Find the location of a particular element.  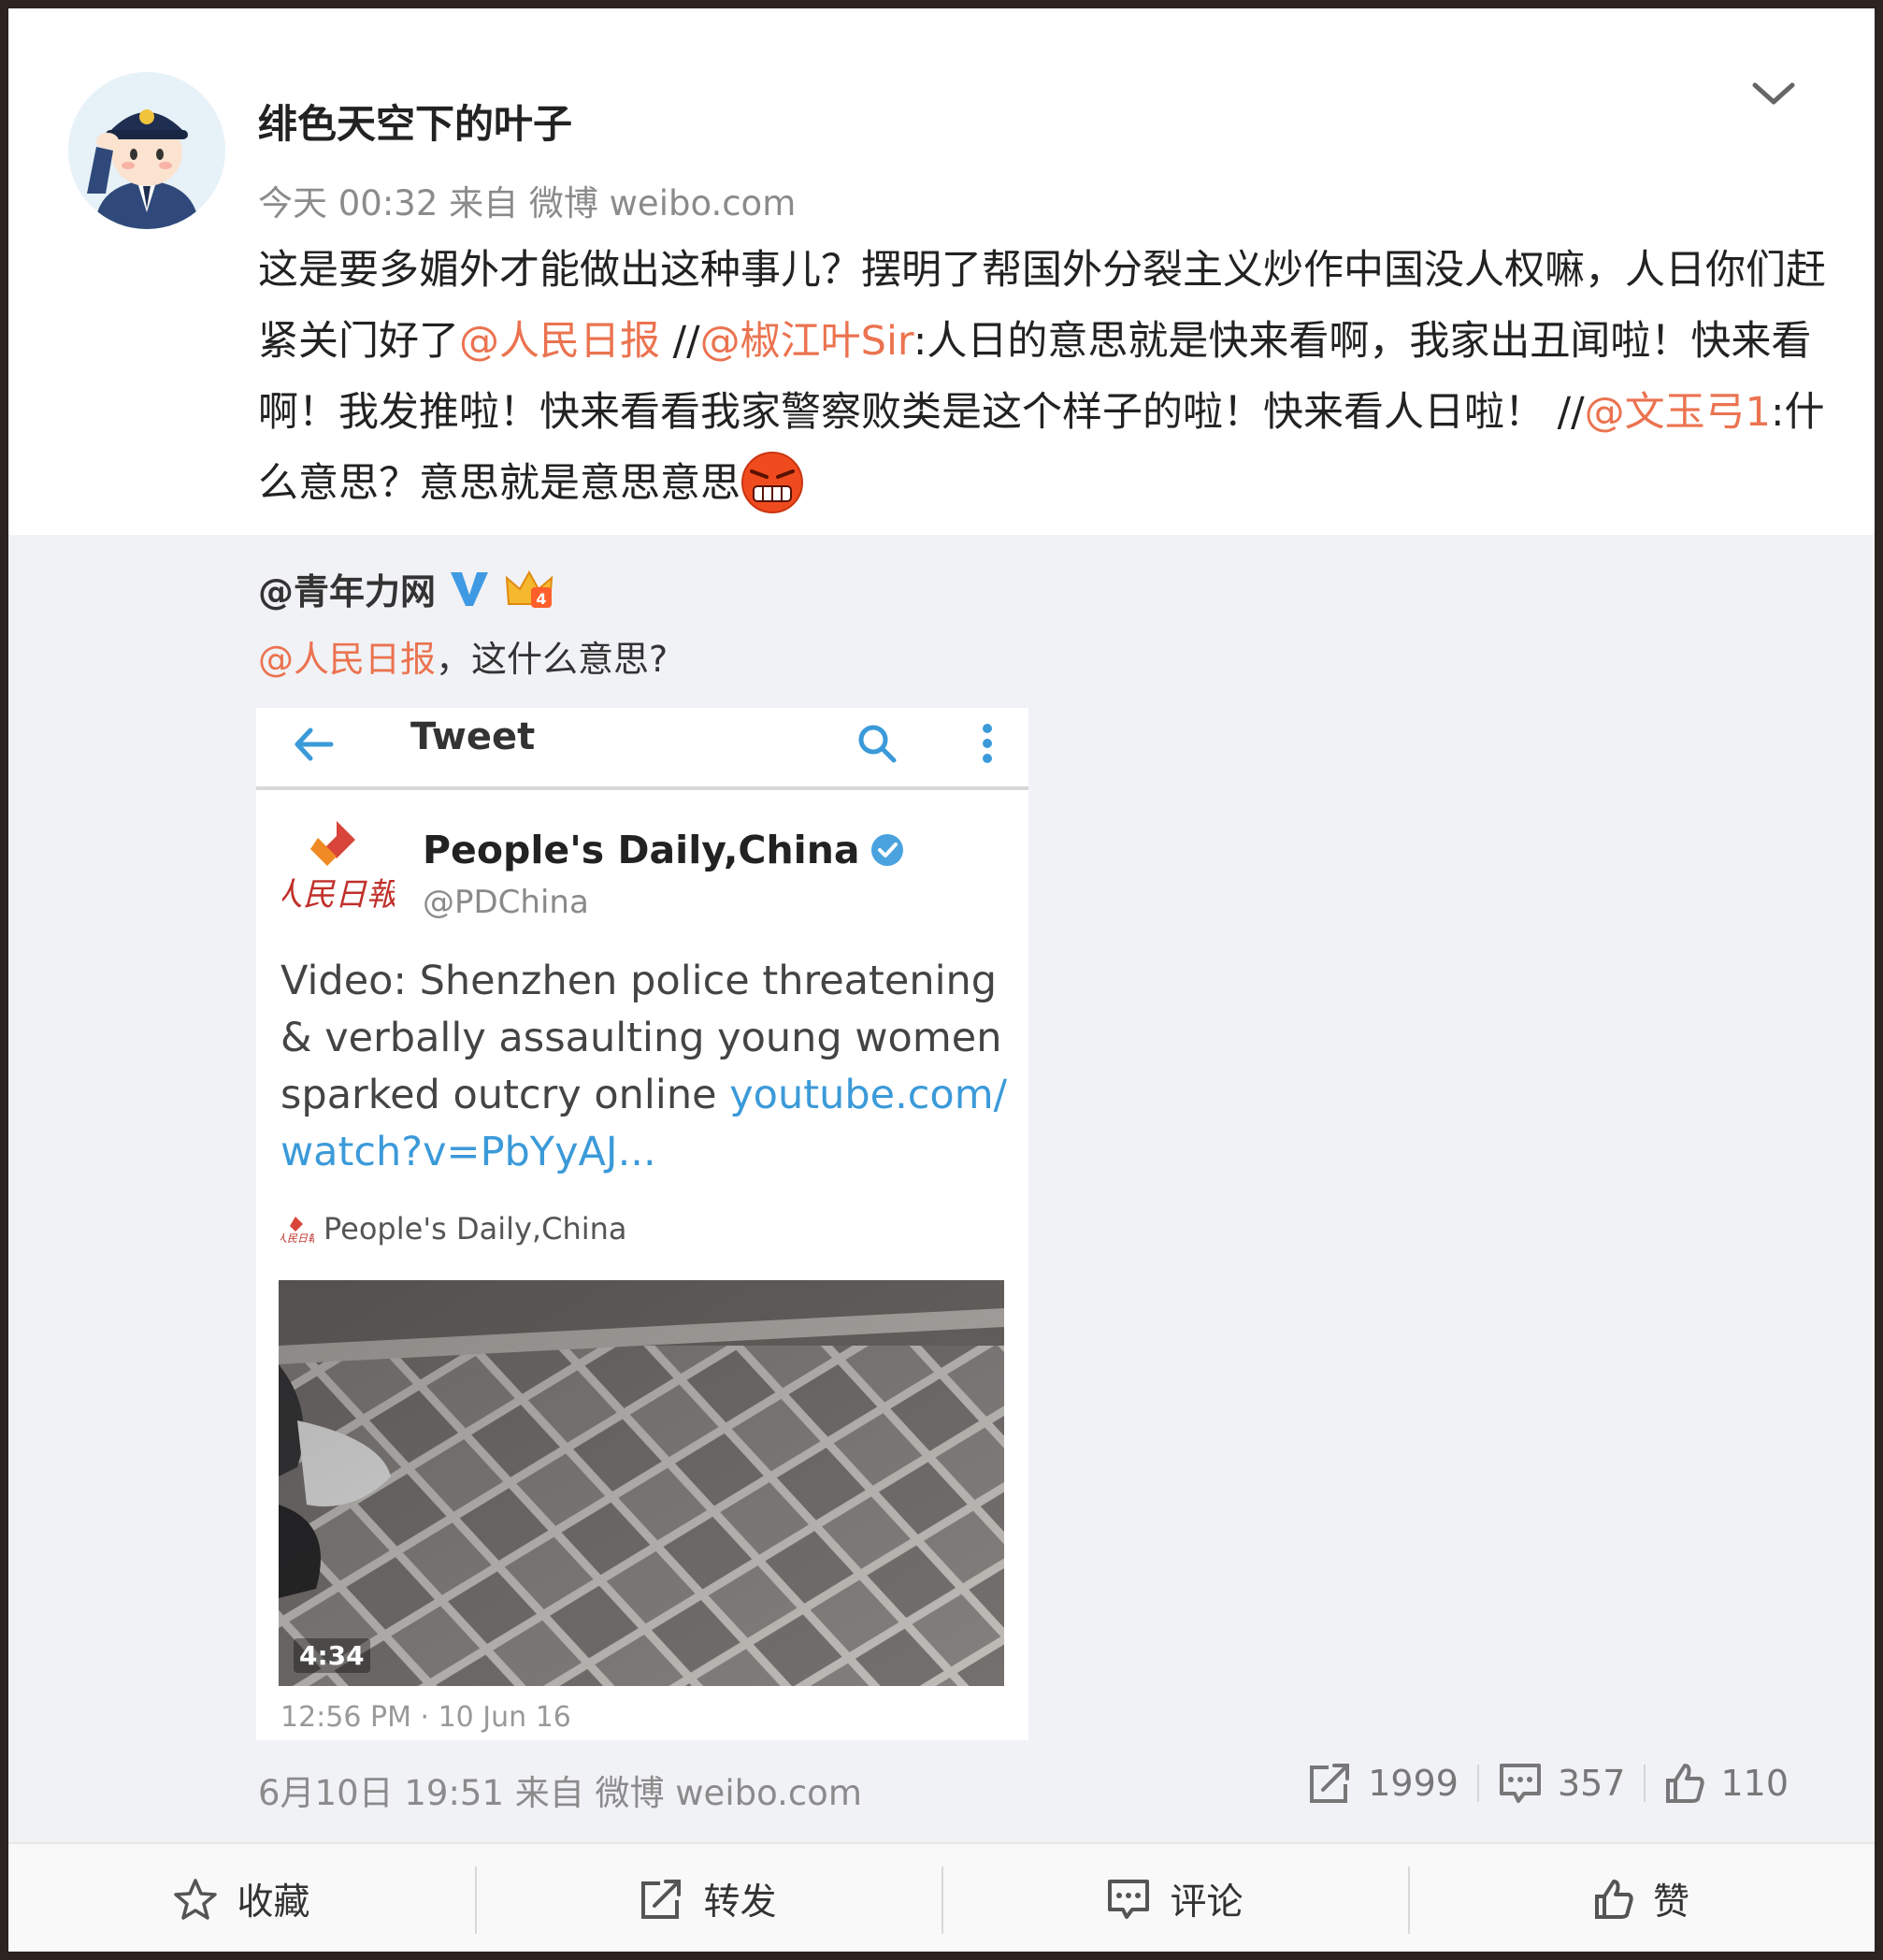

like-count: 110 is located at coordinates (1754, 1783).